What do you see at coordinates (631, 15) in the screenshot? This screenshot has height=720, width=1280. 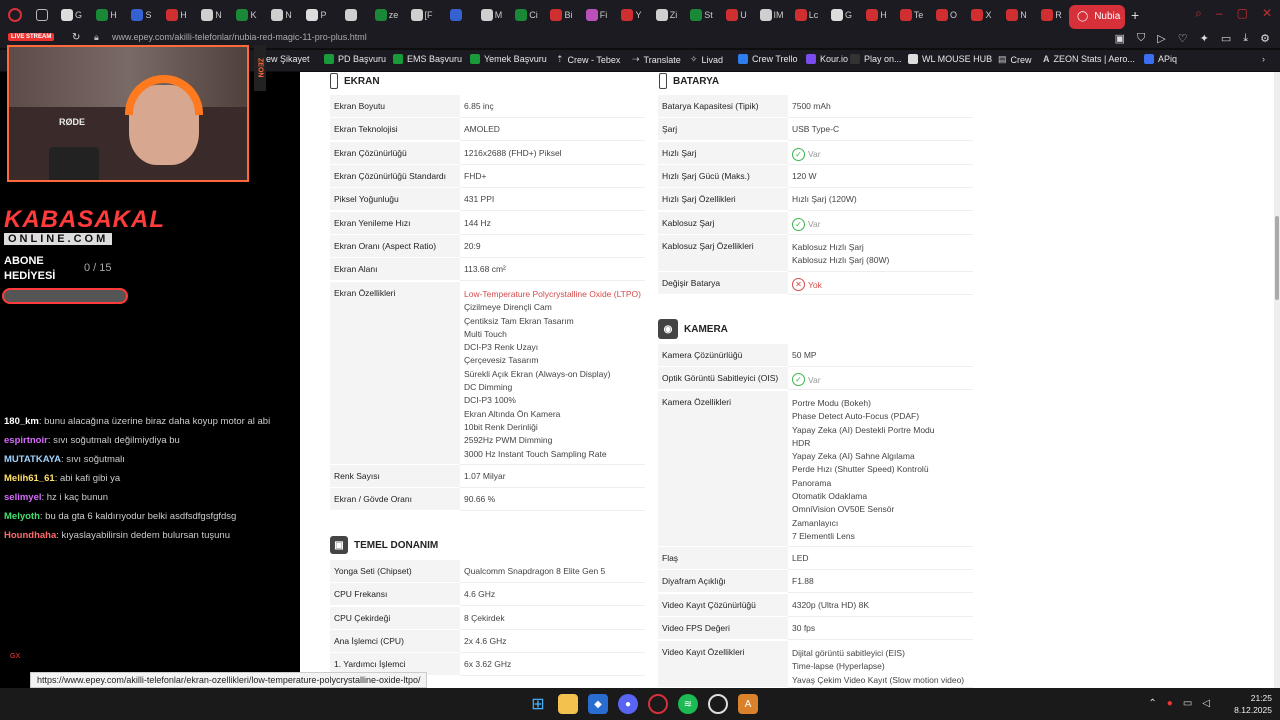 I see `browser-tab: Y` at bounding box center [631, 15].